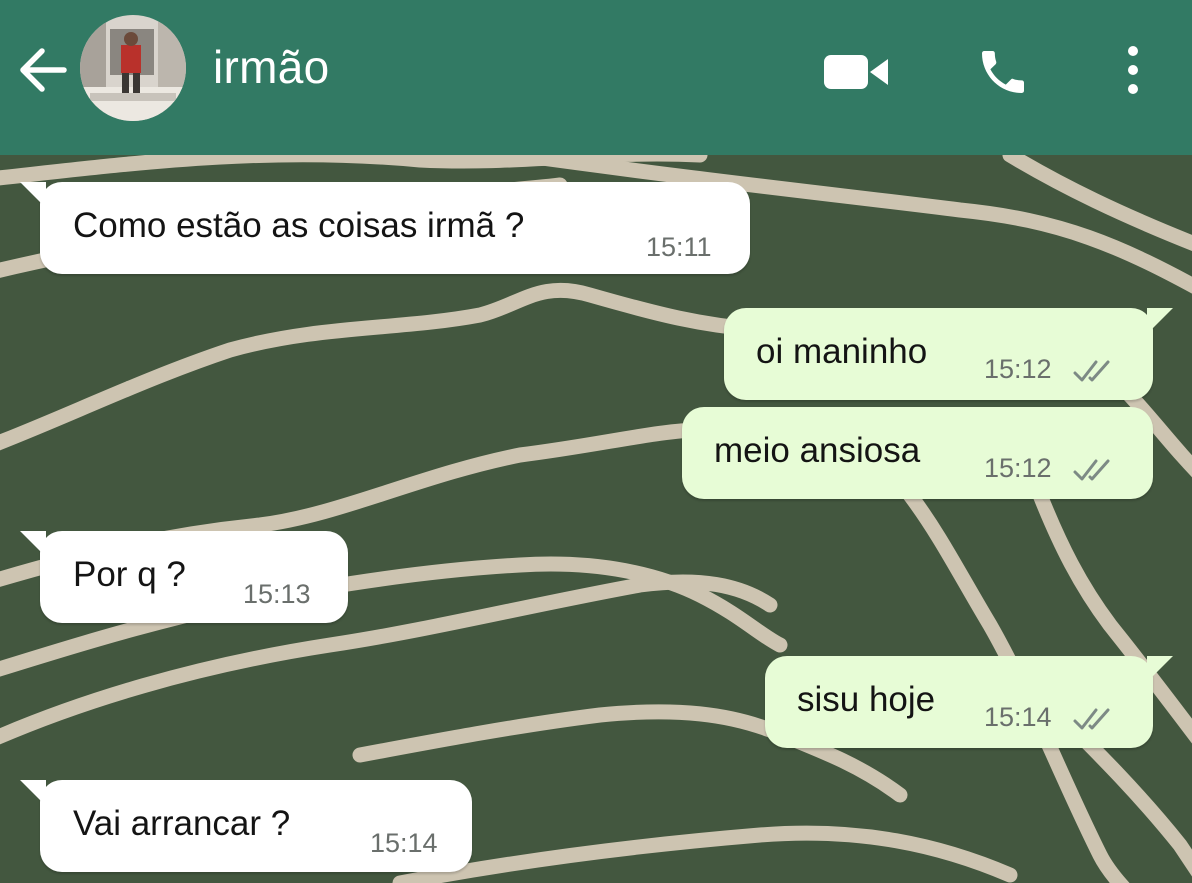 The height and width of the screenshot is (883, 1192). I want to click on video-call-button, so click(856, 72).